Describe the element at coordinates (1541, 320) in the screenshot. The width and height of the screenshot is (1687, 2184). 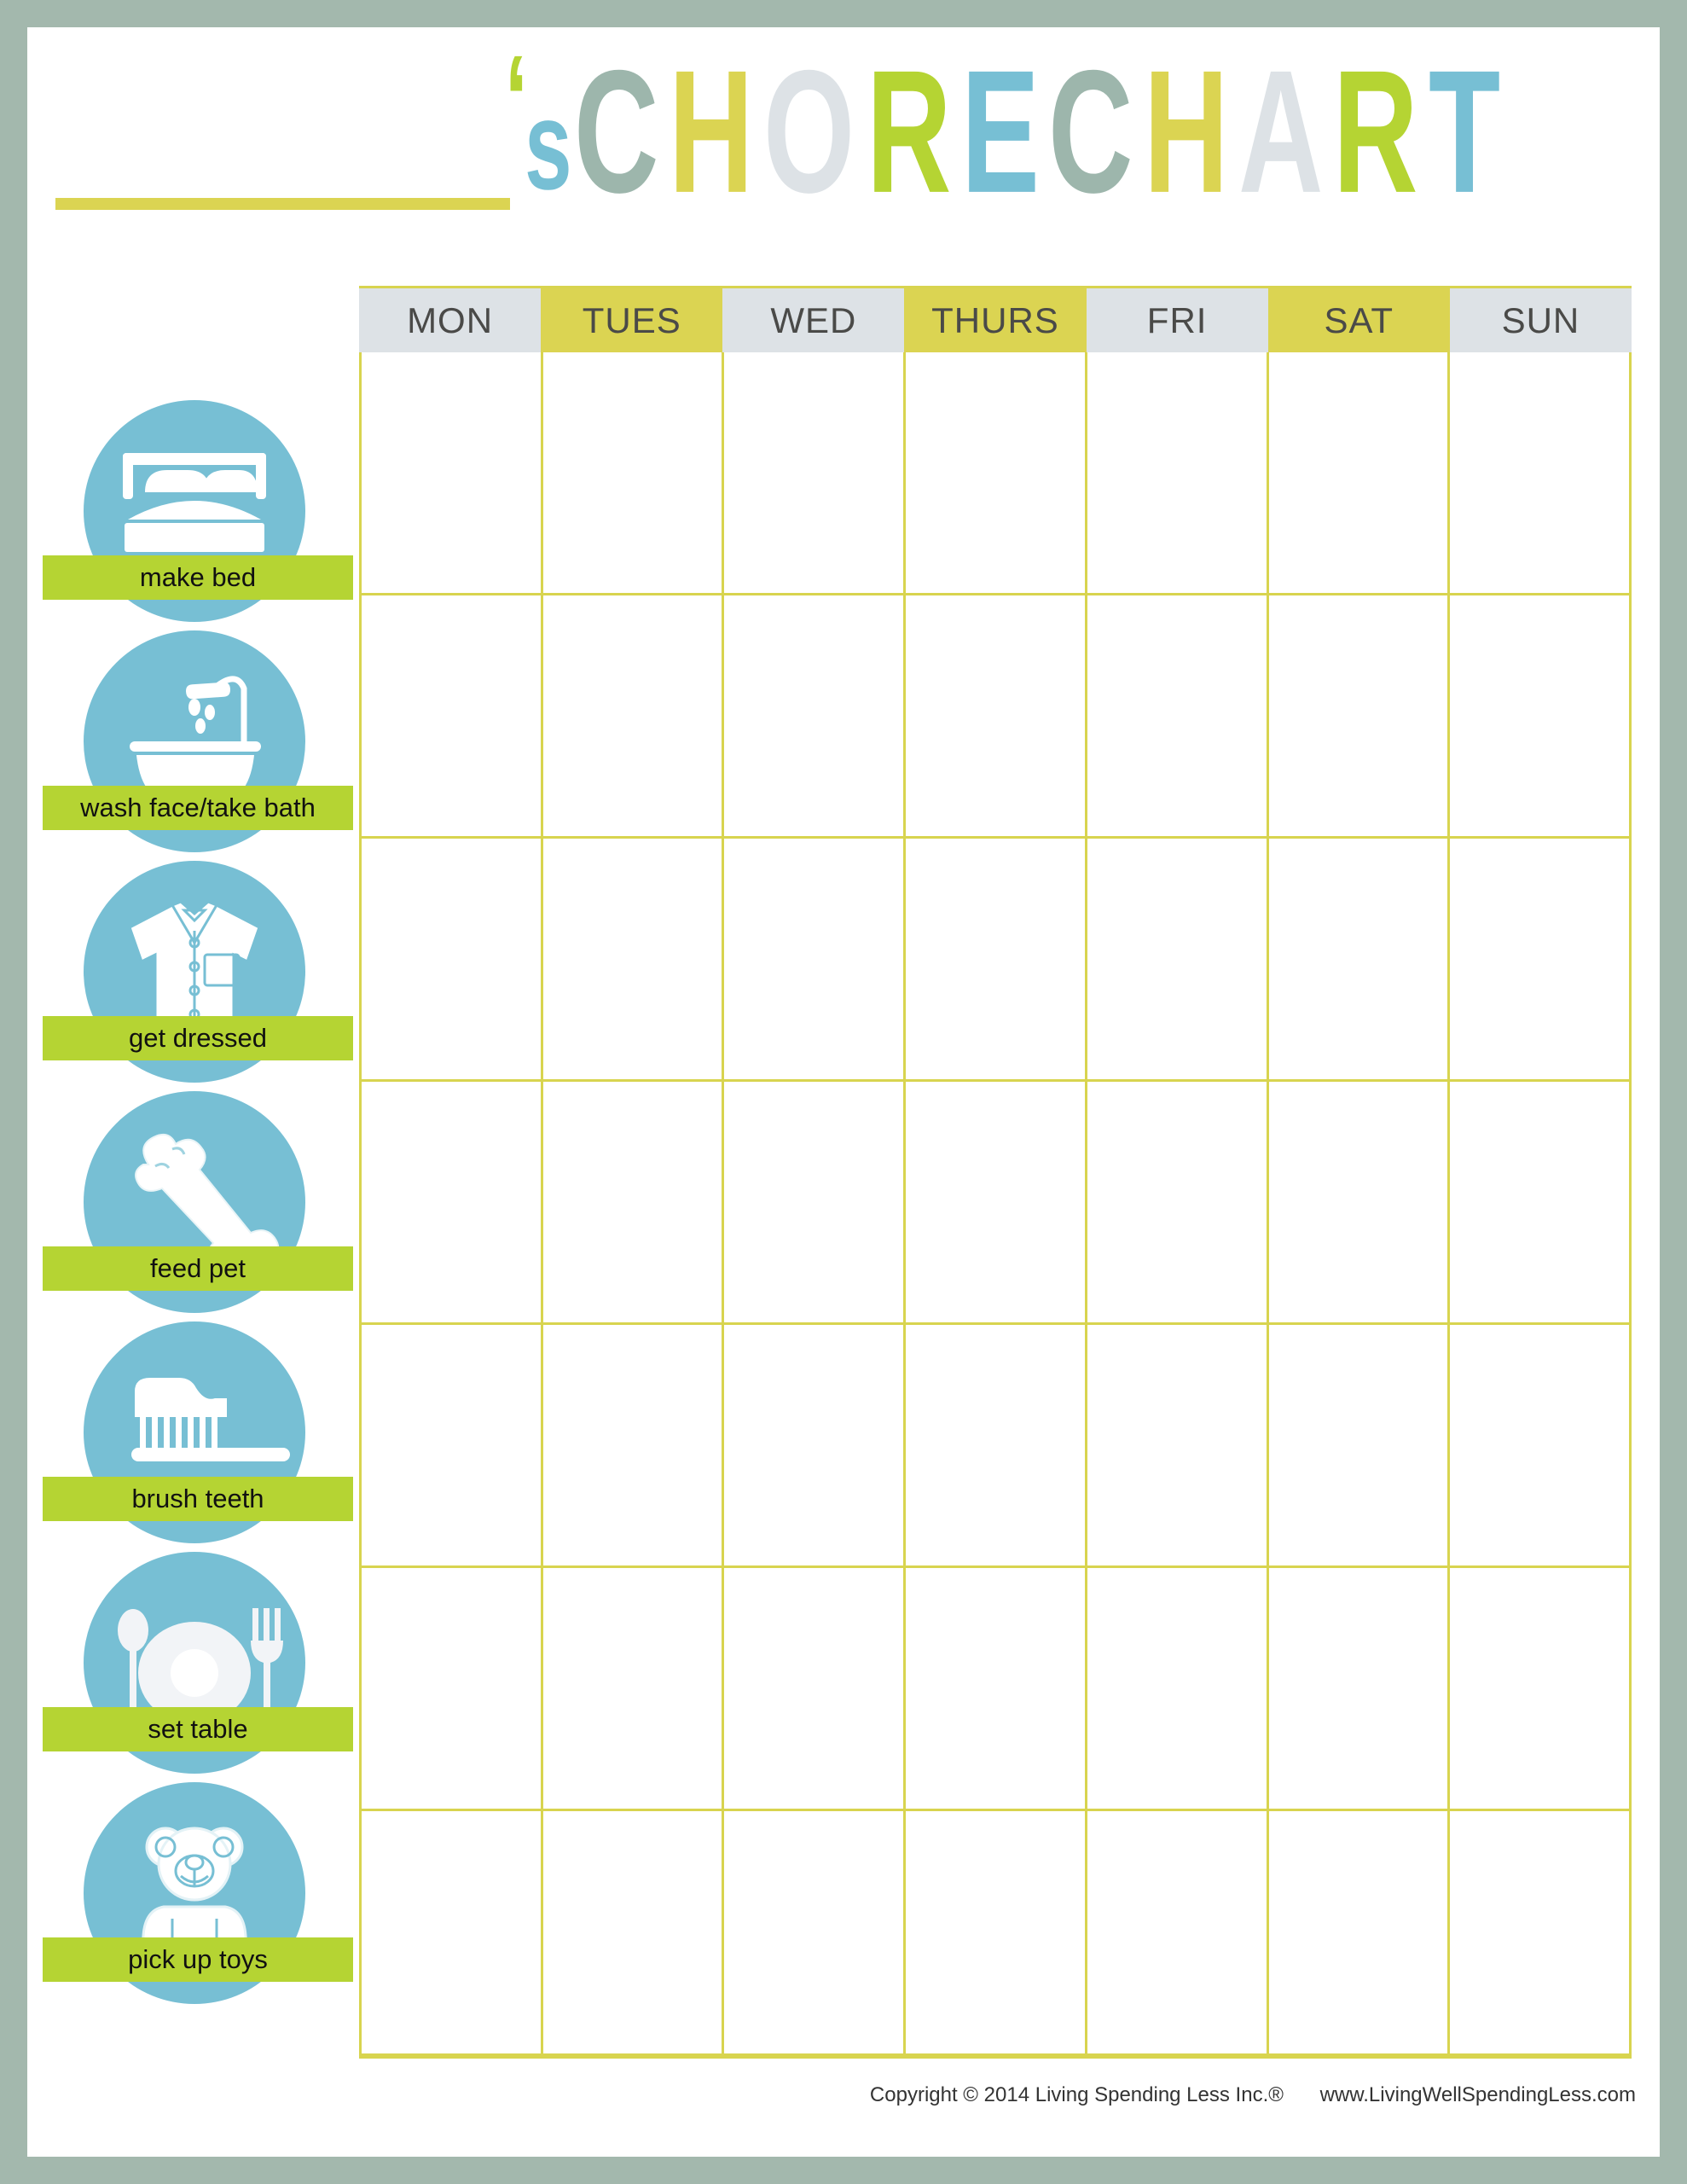
I see `day-header-sun: SUN` at that location.